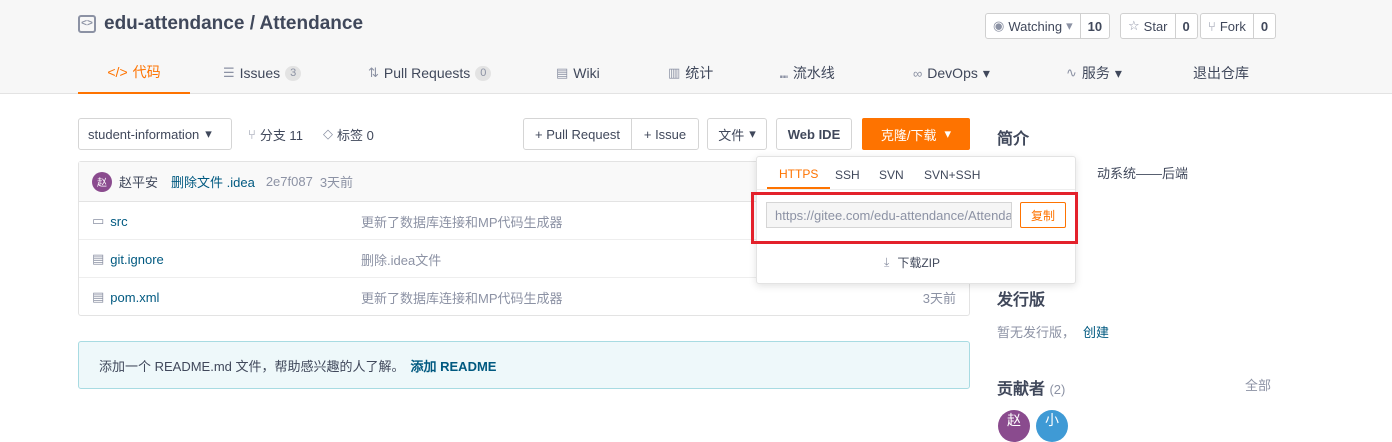 This screenshot has width=1392, height=442. What do you see at coordinates (1227, 26) in the screenshot?
I see `fork-button: ⑂ Fork` at bounding box center [1227, 26].